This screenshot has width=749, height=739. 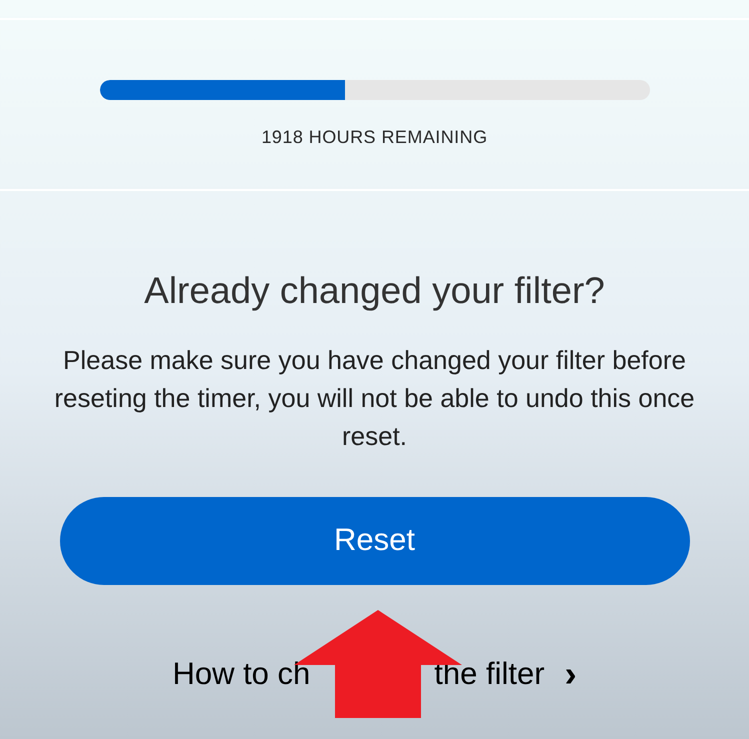 What do you see at coordinates (374, 291) in the screenshot?
I see `heading: Already changed your filter?` at bounding box center [374, 291].